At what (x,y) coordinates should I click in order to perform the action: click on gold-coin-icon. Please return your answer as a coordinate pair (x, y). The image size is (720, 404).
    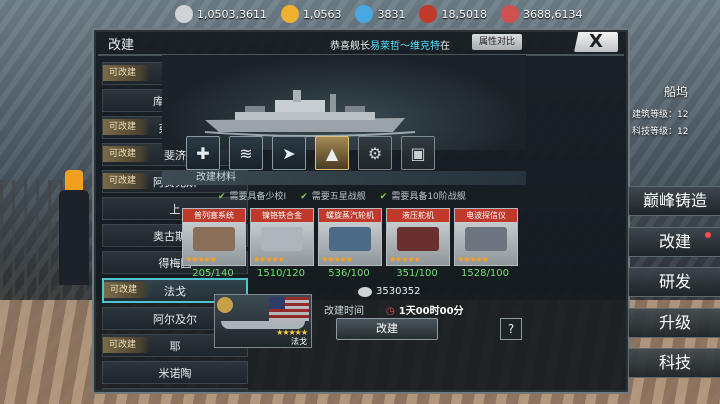
    Looking at the image, I should click on (289, 14).